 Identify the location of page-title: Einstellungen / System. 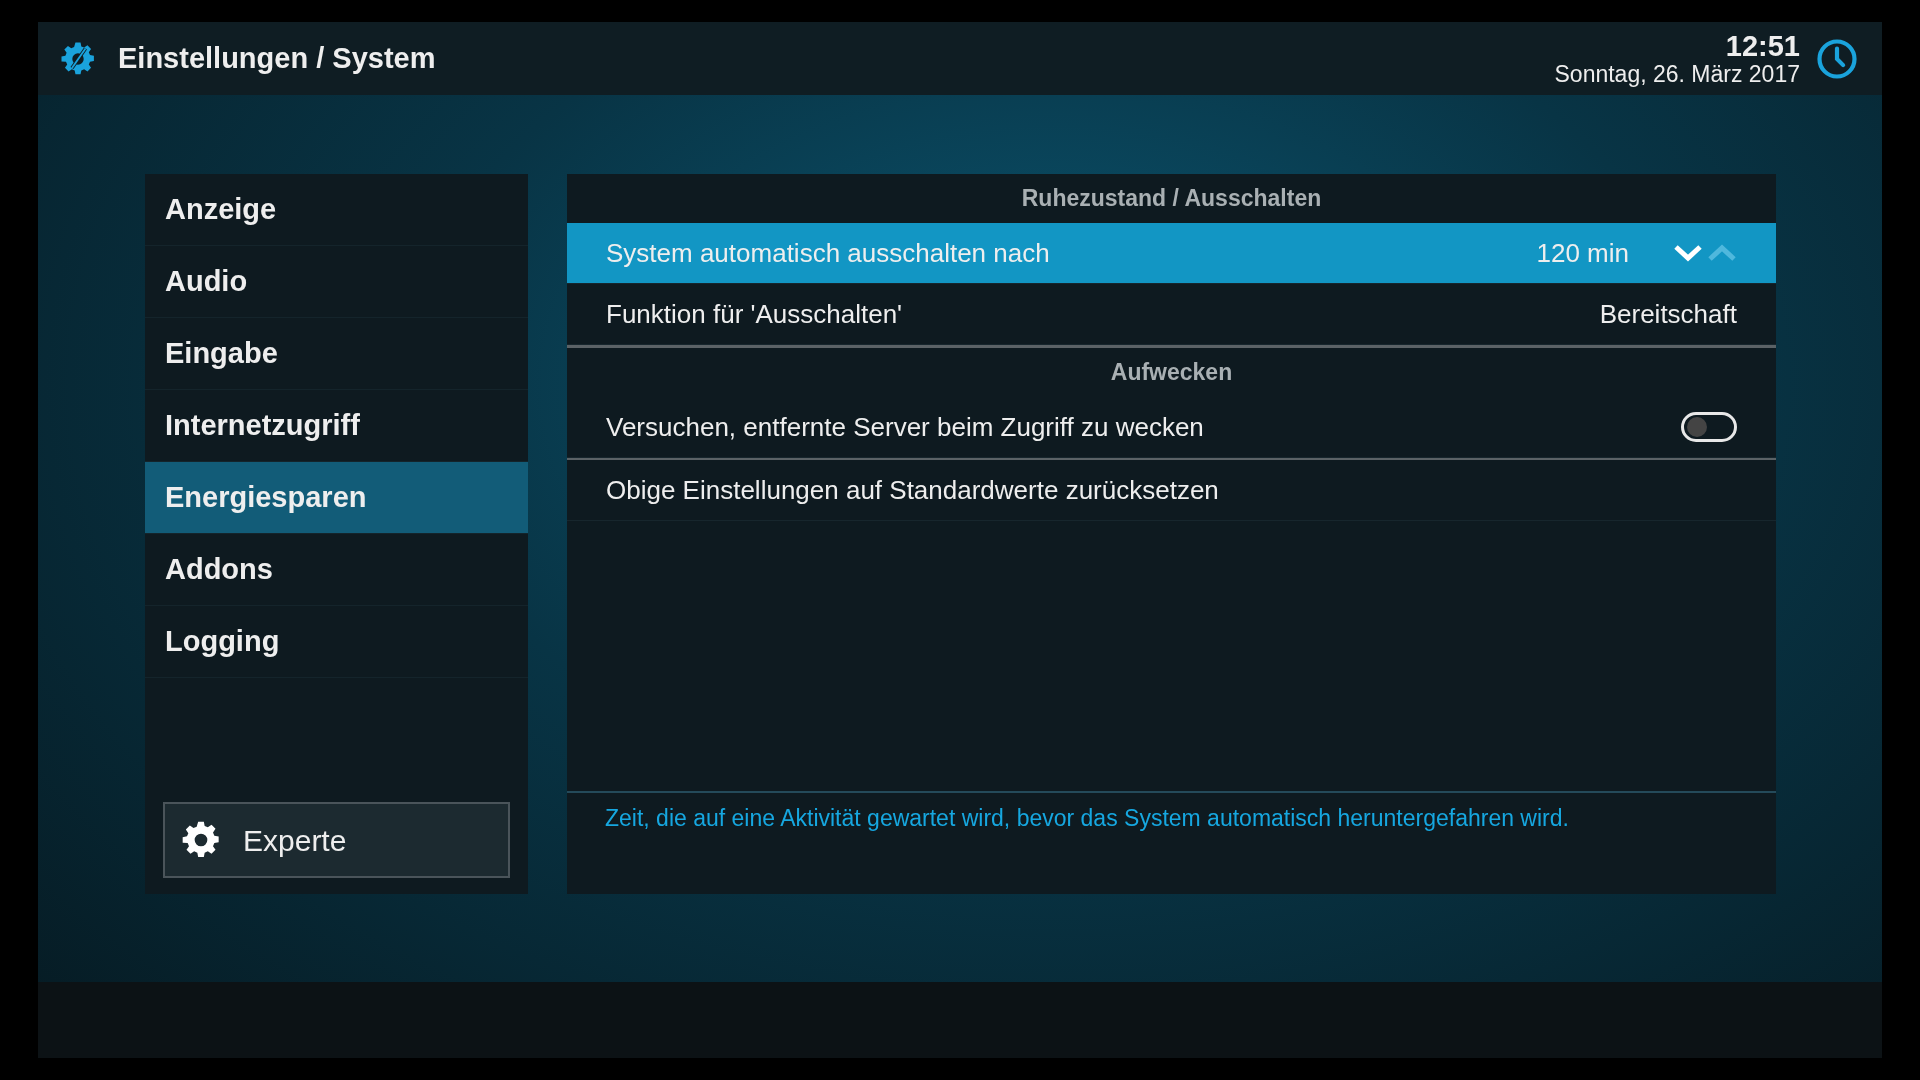
(277, 58).